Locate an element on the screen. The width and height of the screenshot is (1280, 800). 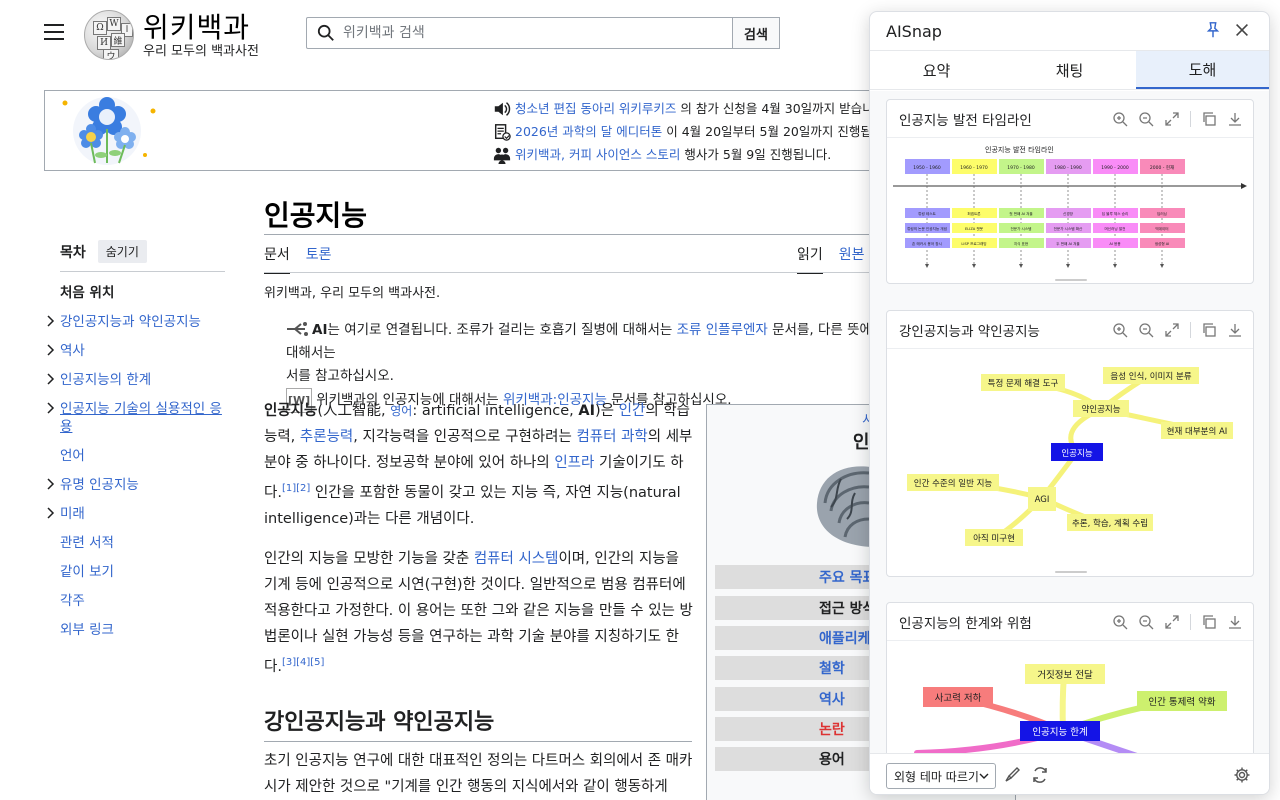
tab-talk: 토론 is located at coordinates (319, 259).